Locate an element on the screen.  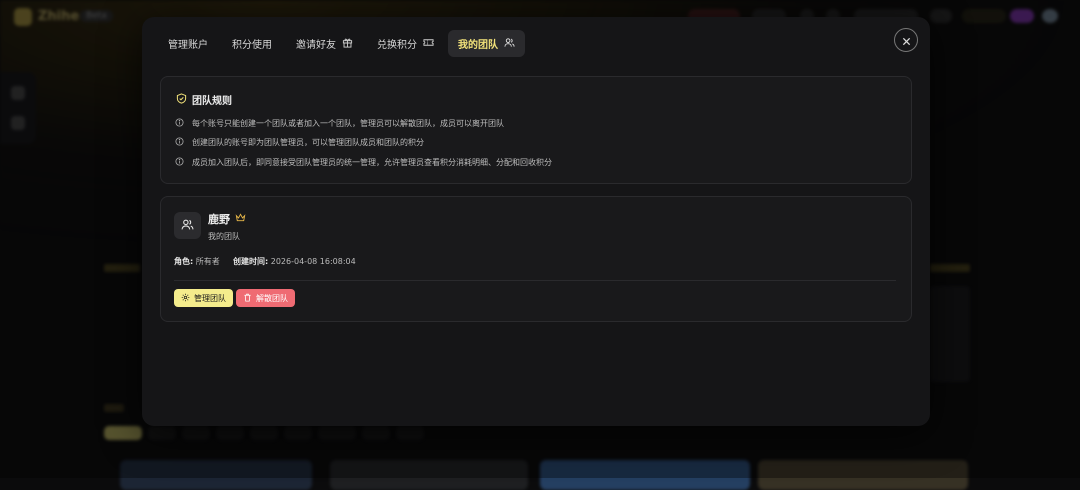
gift-icon is located at coordinates (347, 44).